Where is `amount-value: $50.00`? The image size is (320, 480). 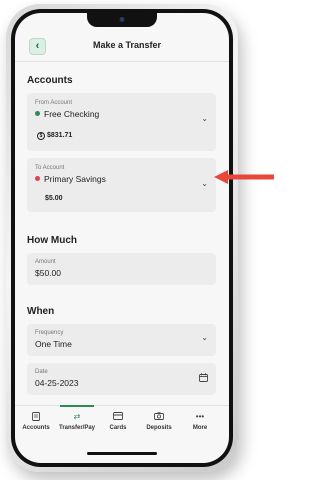
amount-value: $50.00 is located at coordinates (48, 273).